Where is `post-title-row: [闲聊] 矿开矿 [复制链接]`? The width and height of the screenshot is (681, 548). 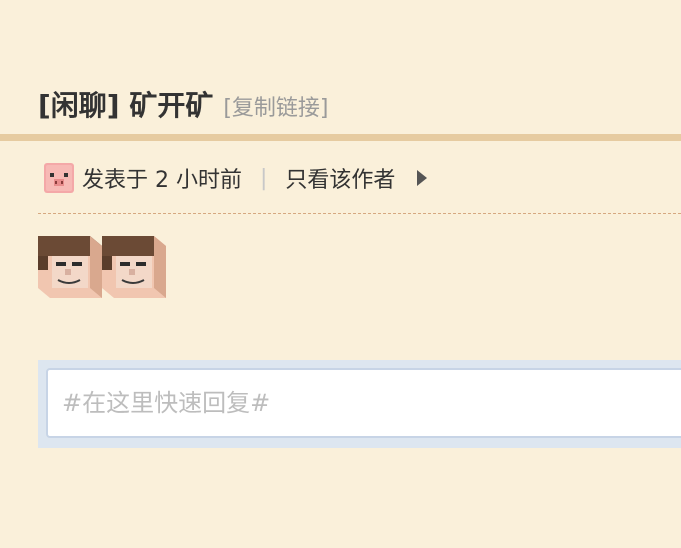
post-title-row: [闲聊] 矿开矿 [复制链接] is located at coordinates (183, 104).